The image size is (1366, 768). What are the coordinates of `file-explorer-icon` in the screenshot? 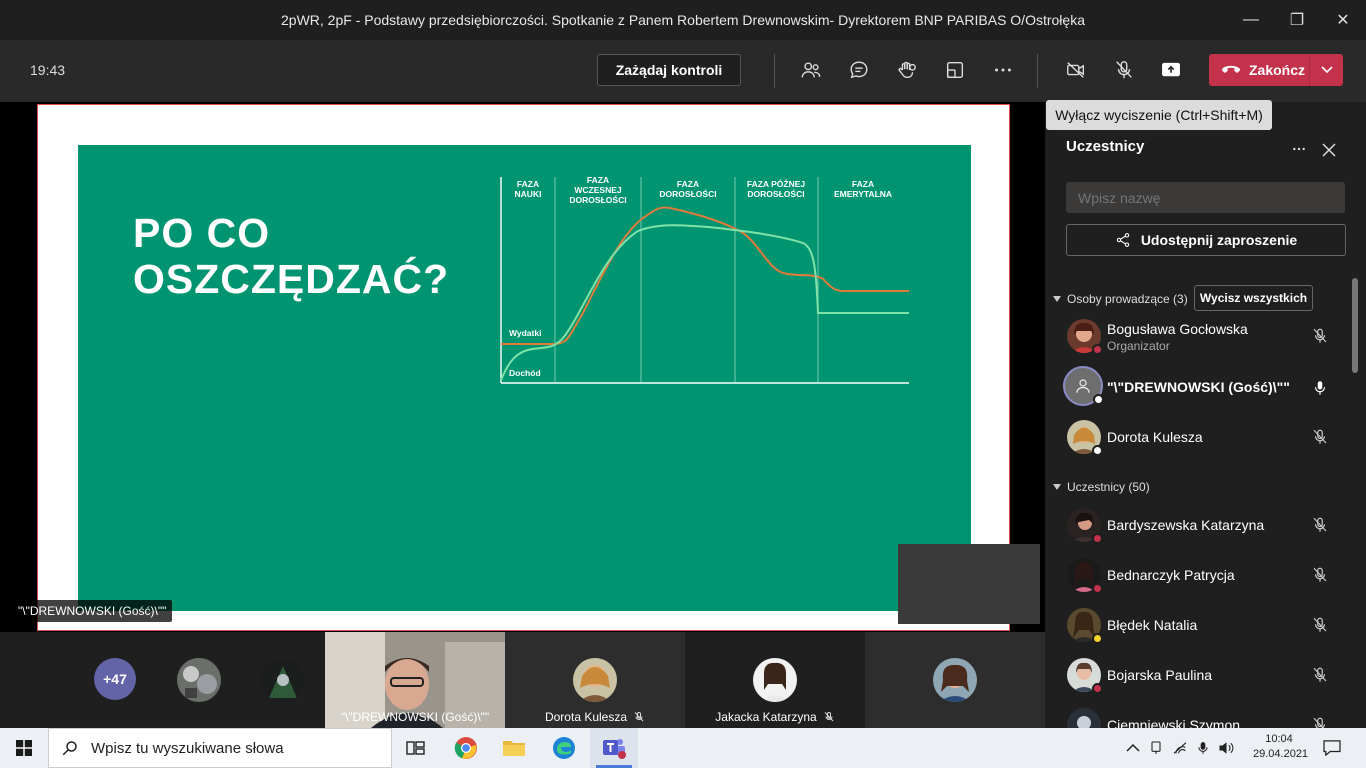 It's located at (514, 748).